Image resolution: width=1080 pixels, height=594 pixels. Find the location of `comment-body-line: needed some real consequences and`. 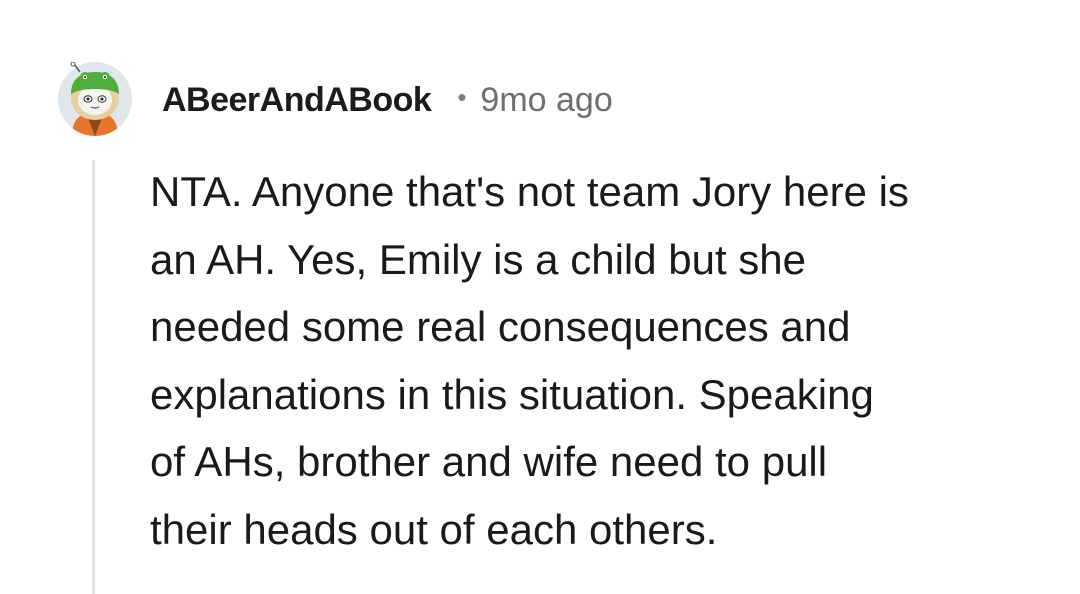

comment-body-line: needed some real consequences and is located at coordinates (500, 327).